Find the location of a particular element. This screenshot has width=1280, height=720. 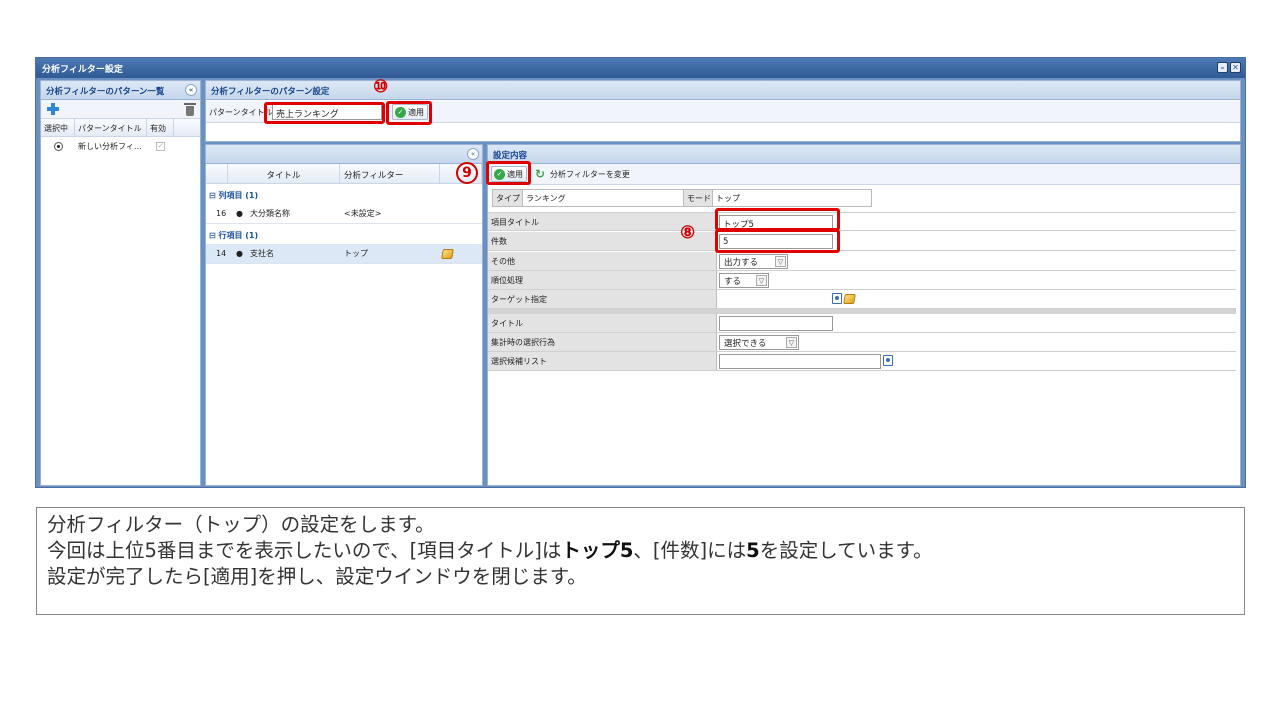

add-pattern-icon is located at coordinates (53, 109).